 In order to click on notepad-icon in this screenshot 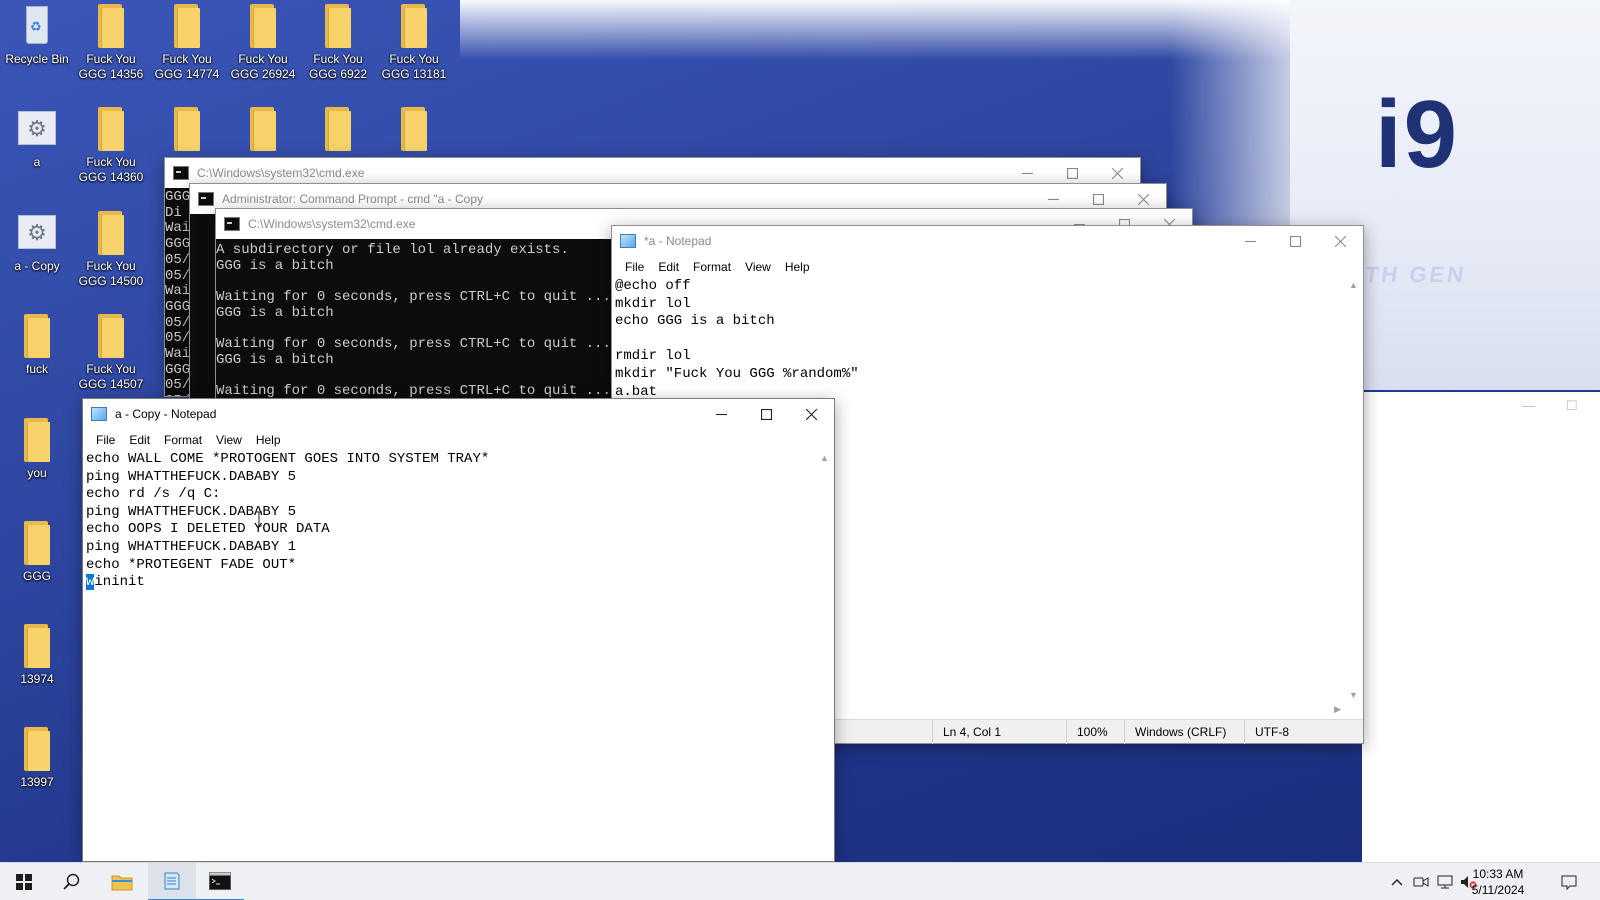, I will do `click(172, 881)`.